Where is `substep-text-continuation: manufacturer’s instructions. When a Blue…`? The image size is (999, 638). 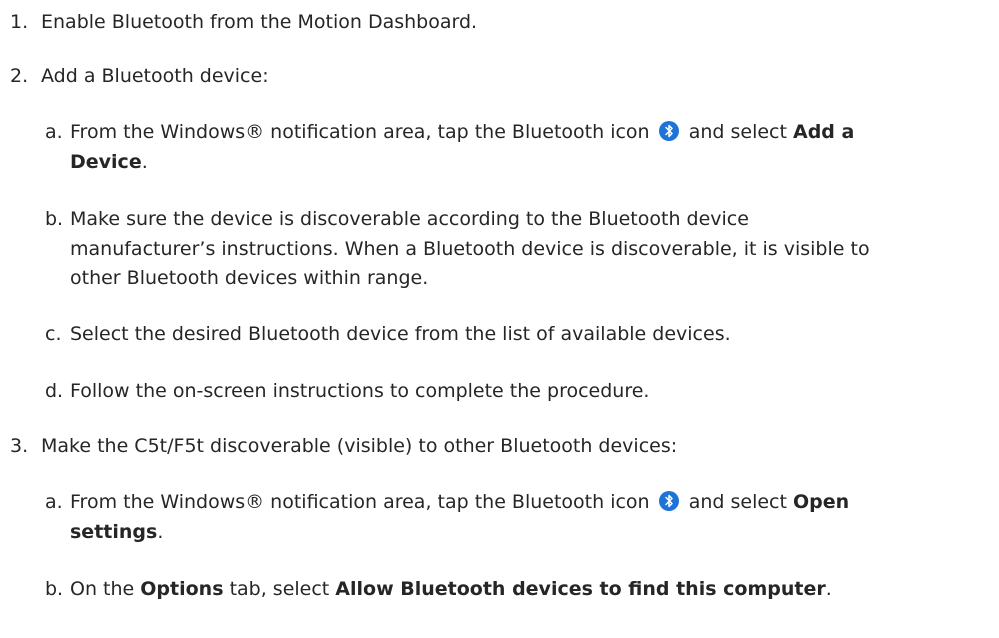 substep-text-continuation: manufacturer’s instructions. When a Blue… is located at coordinates (470, 249).